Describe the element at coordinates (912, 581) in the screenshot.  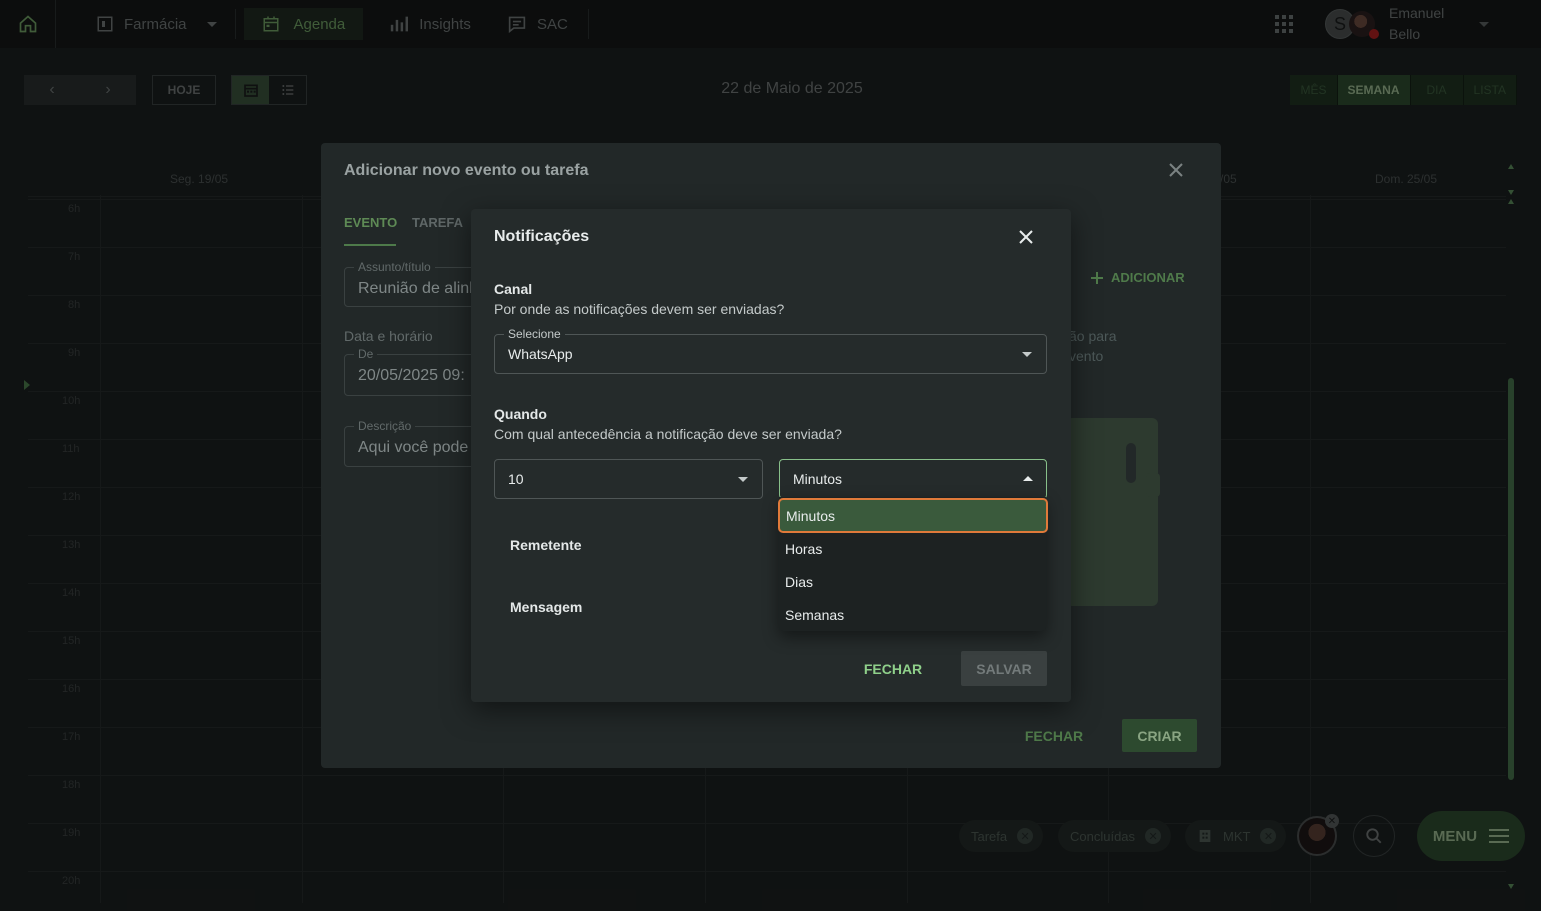
I see `menu-item-dias: Dias` at that location.